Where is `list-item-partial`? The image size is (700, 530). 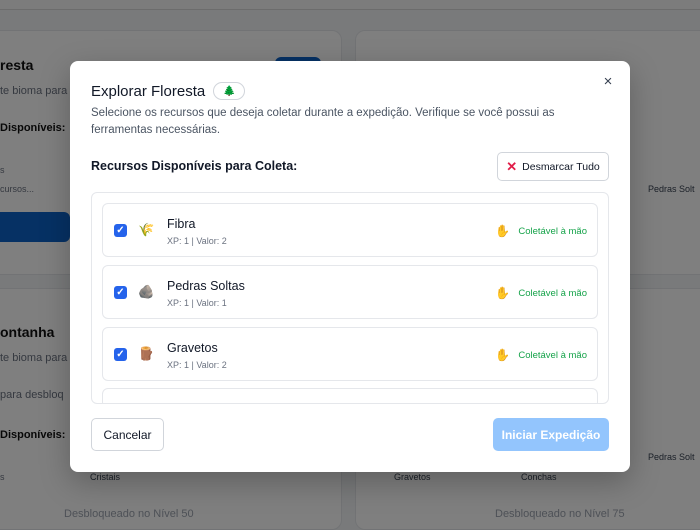 list-item-partial is located at coordinates (350, 395).